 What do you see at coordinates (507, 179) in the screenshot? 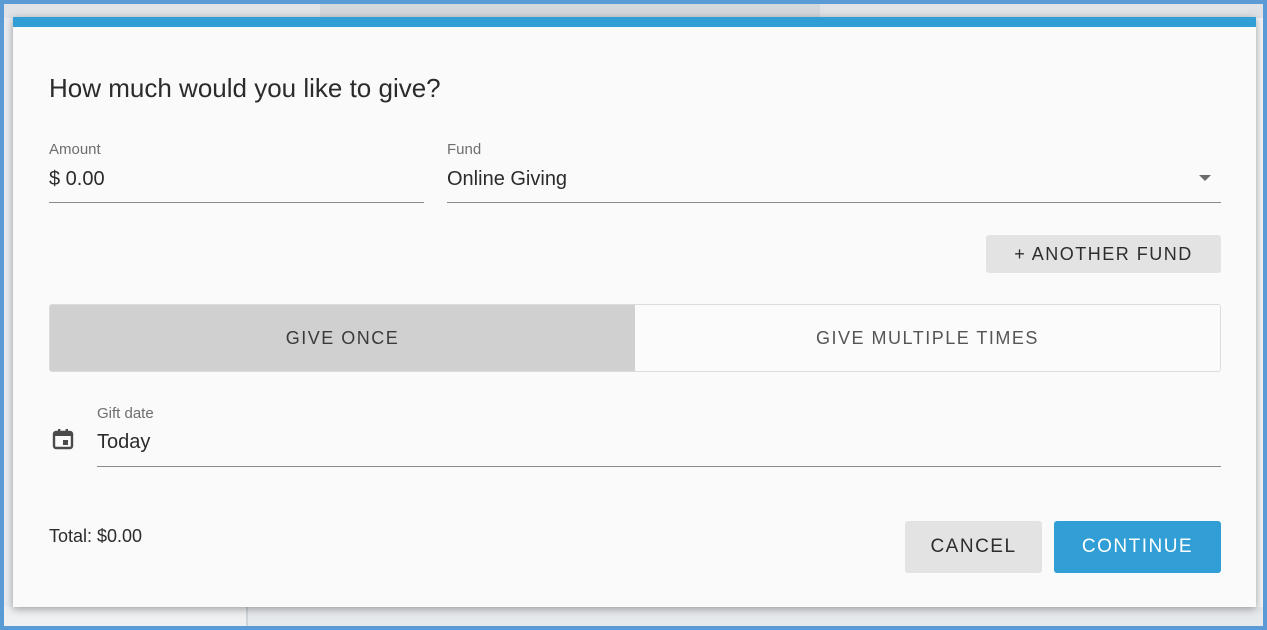
I see `fund-selected-value: Online Giving` at bounding box center [507, 179].